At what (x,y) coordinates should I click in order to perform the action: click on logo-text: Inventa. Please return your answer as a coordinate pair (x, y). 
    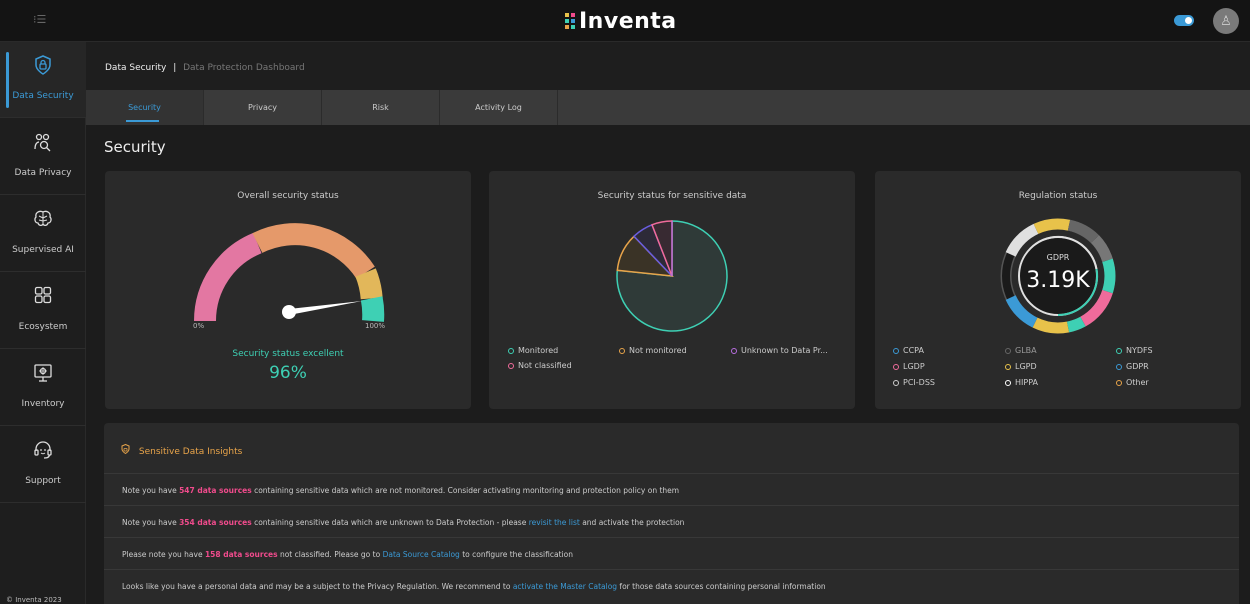
    Looking at the image, I should click on (628, 21).